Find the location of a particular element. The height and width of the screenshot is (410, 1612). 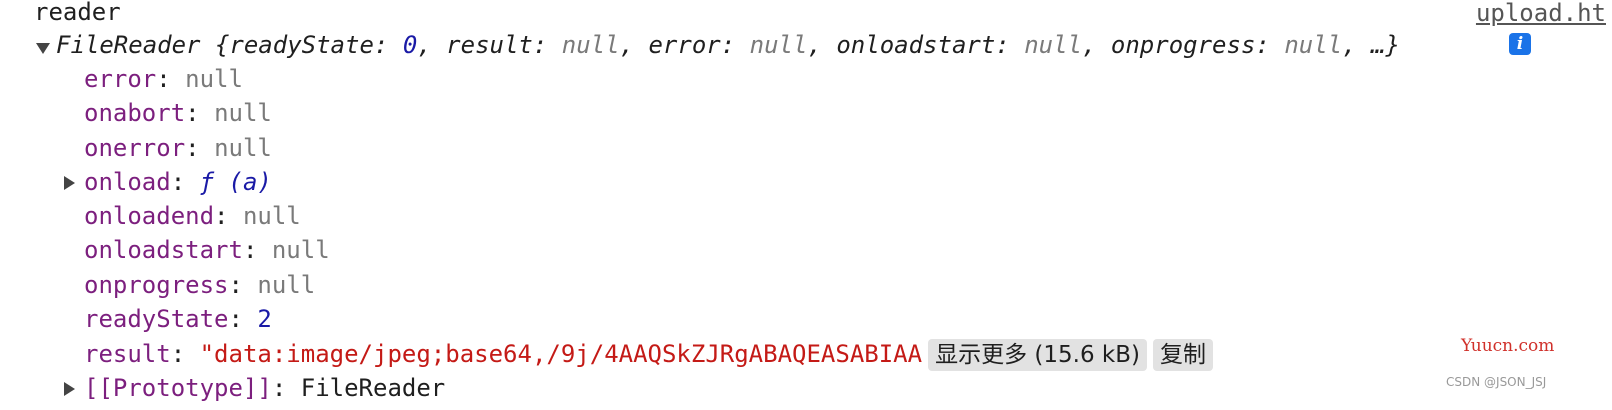

summary-prop-value: 0 is located at coordinates (410, 45).